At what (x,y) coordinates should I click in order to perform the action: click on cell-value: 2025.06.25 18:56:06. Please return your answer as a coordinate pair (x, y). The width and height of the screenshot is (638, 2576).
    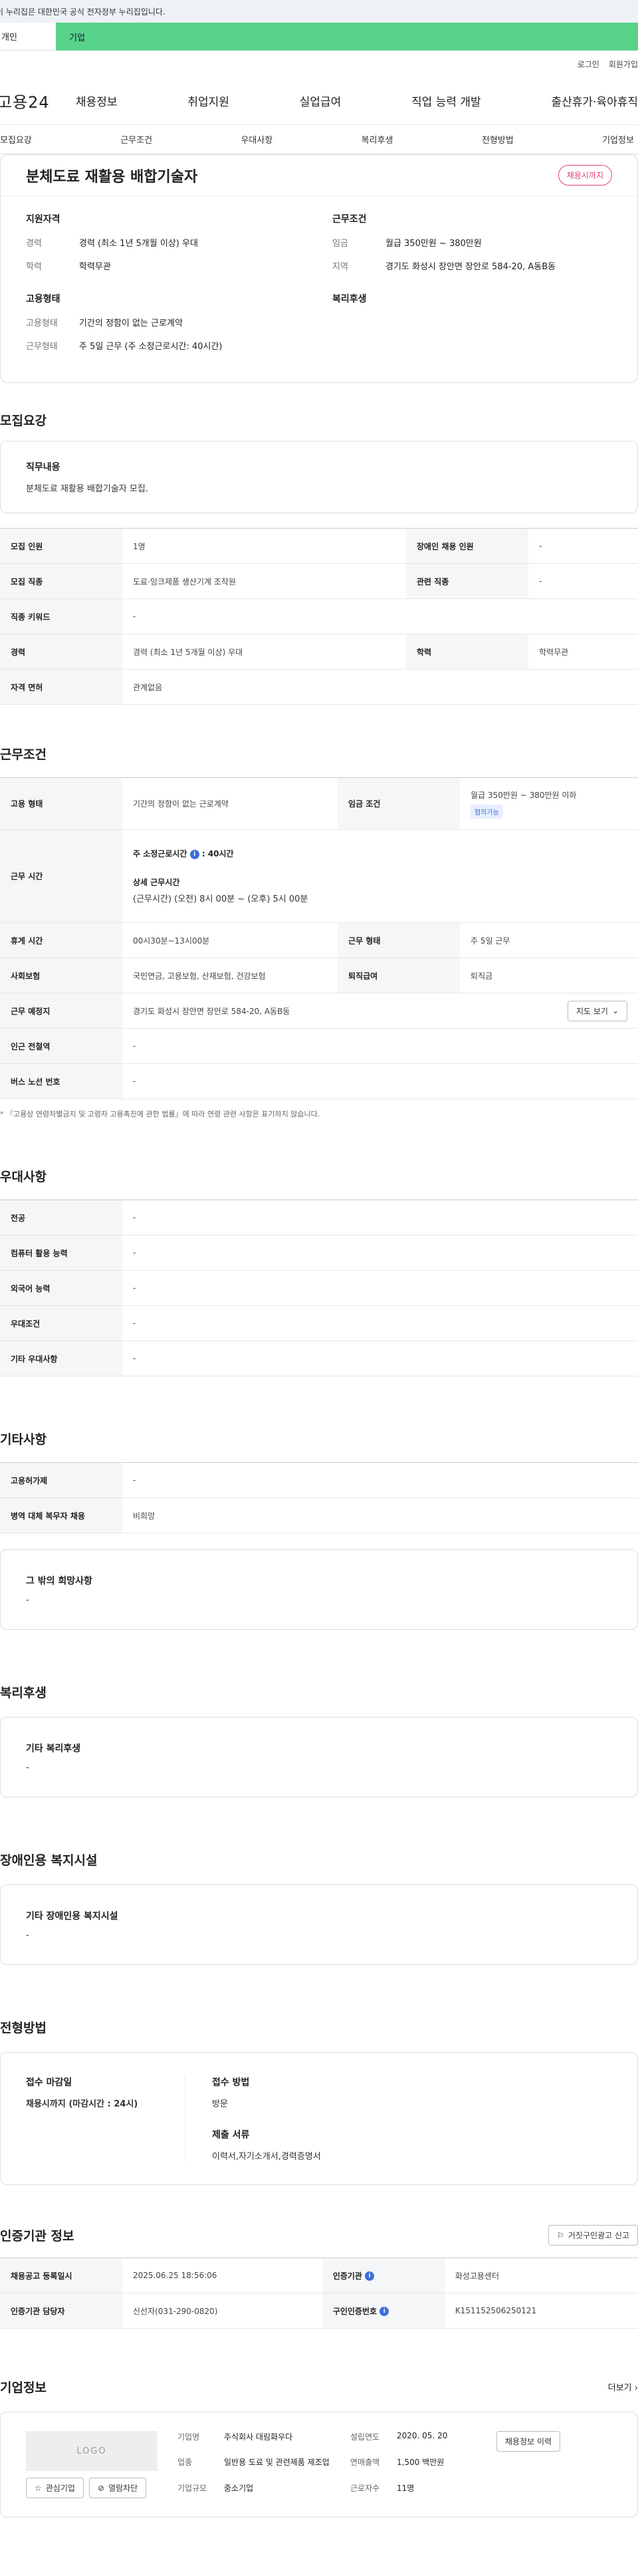
    Looking at the image, I should click on (222, 2275).